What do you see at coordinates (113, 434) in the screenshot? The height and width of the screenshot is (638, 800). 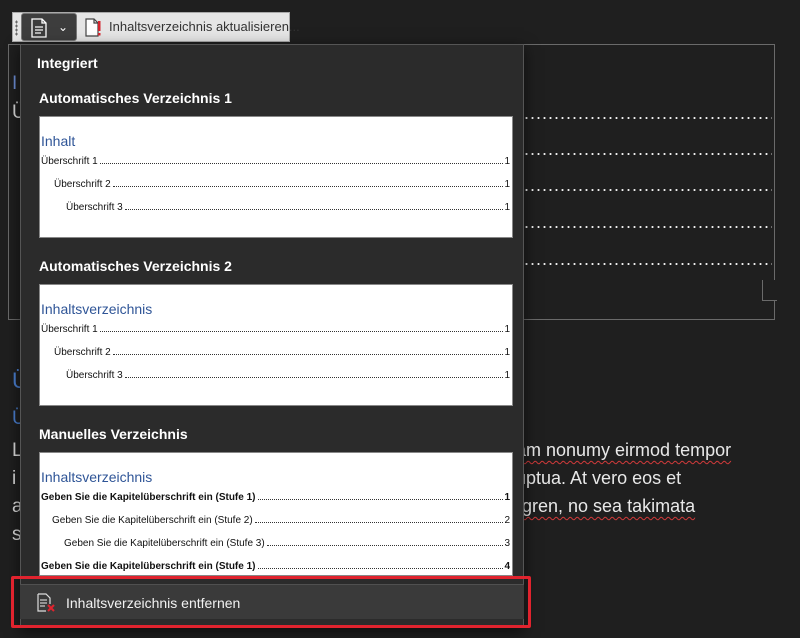 I see `gallery-title-manual: Manuelles Verzeichnis` at bounding box center [113, 434].